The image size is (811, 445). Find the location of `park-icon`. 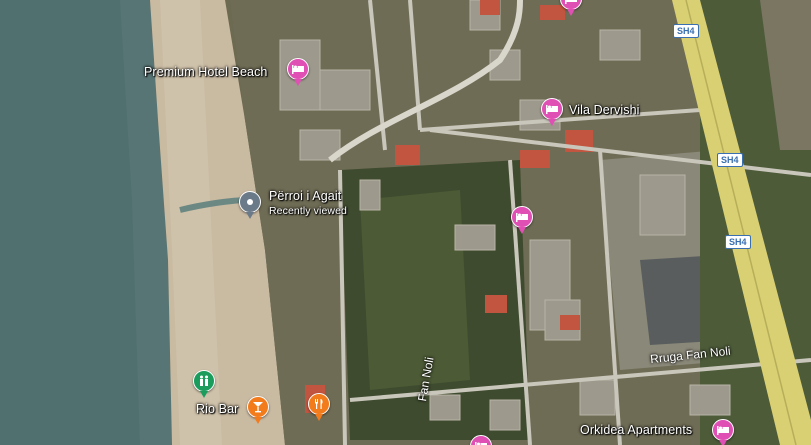

park-icon is located at coordinates (204, 381).